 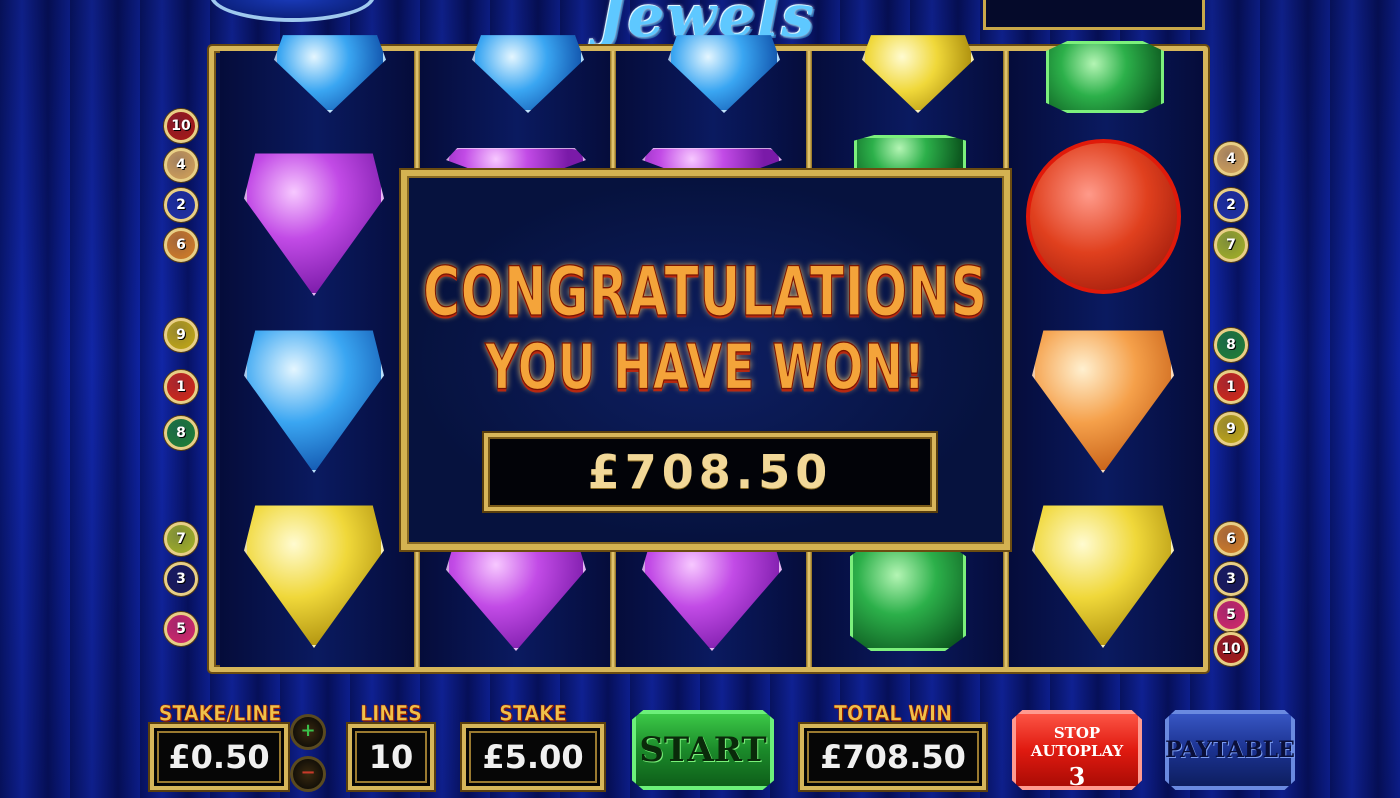 I want to click on stake-display: £5.00, so click(x=533, y=757).